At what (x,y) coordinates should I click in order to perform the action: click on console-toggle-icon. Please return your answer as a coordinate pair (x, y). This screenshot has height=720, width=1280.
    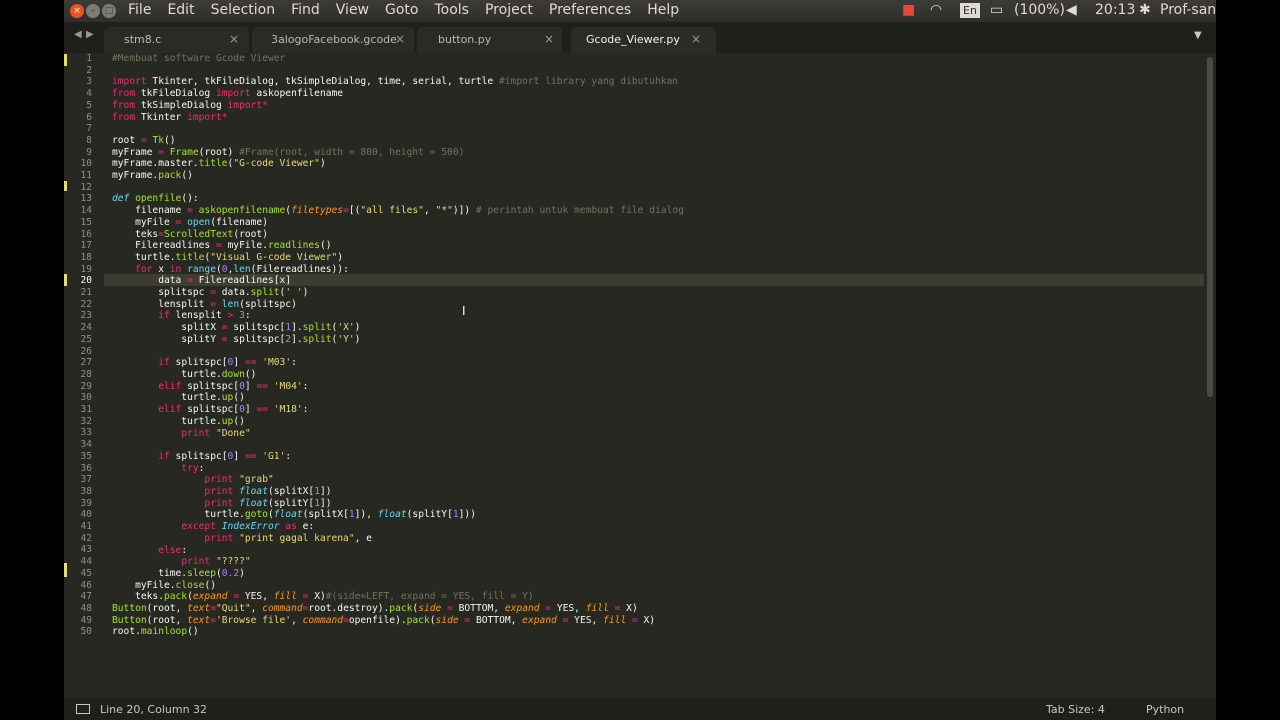
    Looking at the image, I should click on (83, 709).